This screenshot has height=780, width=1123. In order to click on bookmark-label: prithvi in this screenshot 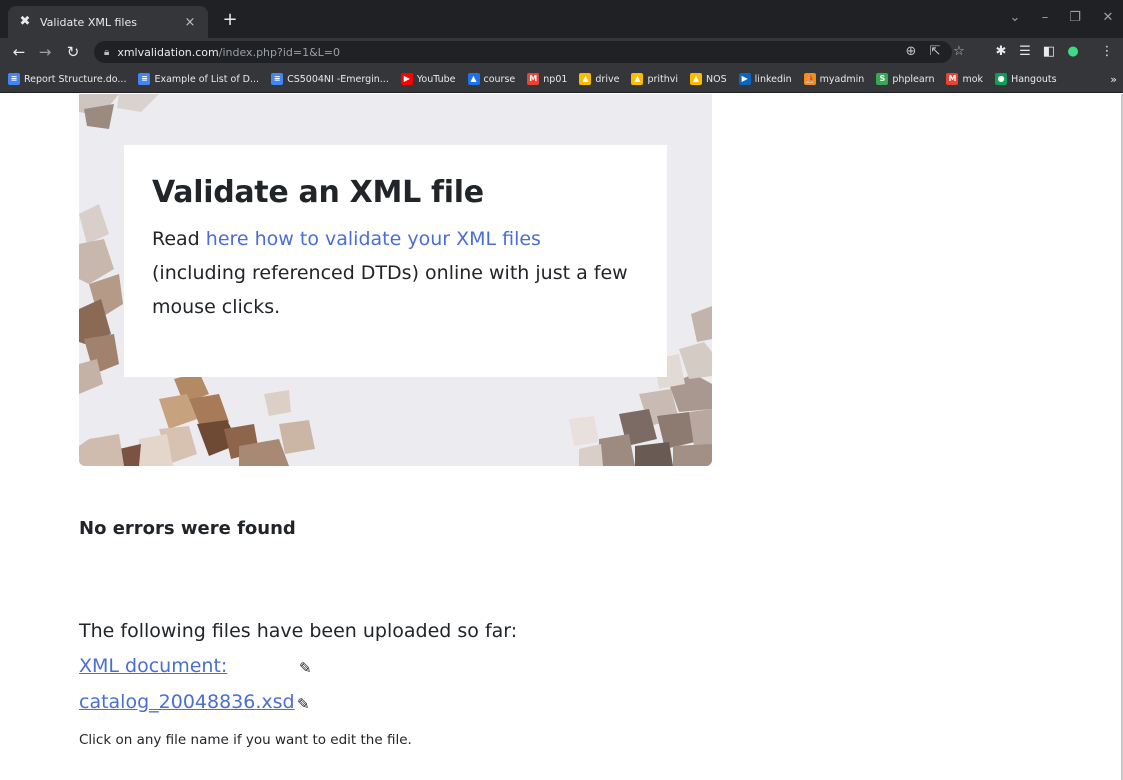, I will do `click(663, 79)`.